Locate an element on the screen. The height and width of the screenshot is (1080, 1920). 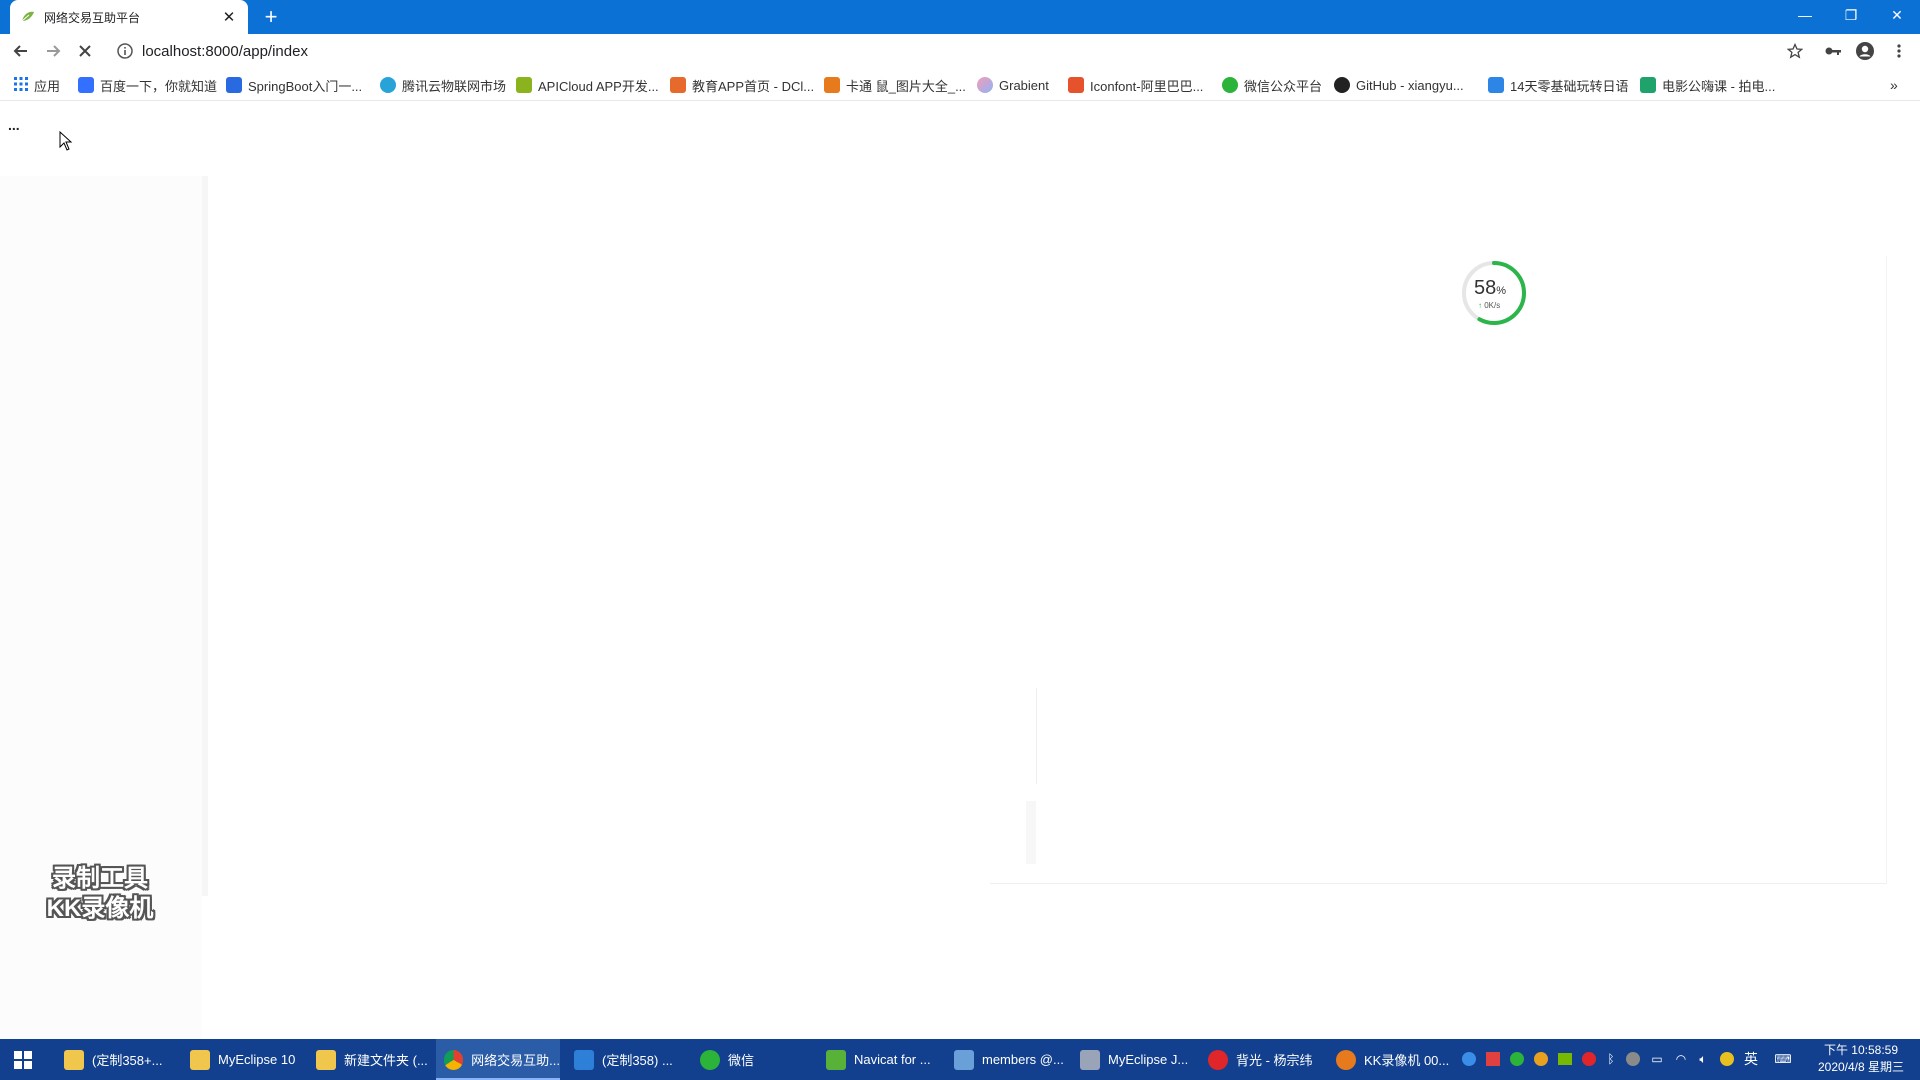
dcloud-icon is located at coordinates (678, 85).